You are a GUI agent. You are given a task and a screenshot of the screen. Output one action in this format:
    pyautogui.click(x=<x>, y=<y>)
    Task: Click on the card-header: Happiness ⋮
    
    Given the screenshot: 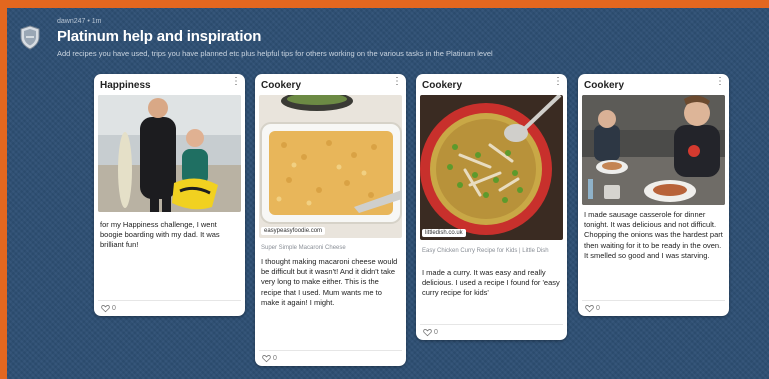 What is the action you would take?
    pyautogui.click(x=169, y=84)
    